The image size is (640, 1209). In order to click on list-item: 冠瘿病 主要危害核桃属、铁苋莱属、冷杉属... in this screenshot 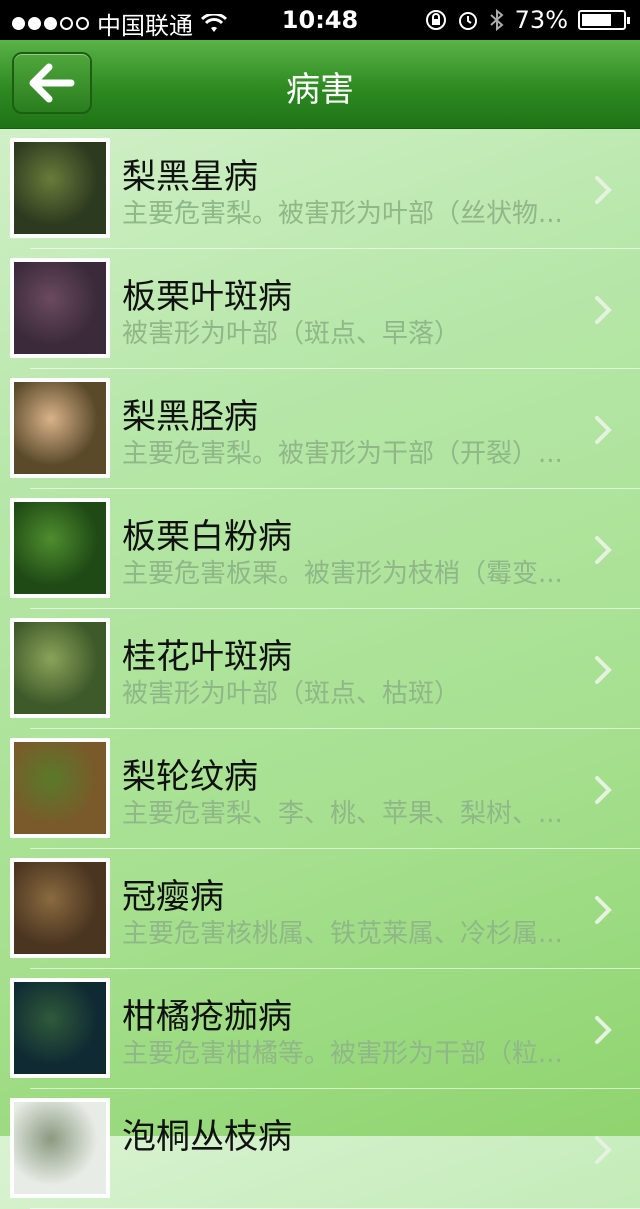, I will do `click(320, 909)`.